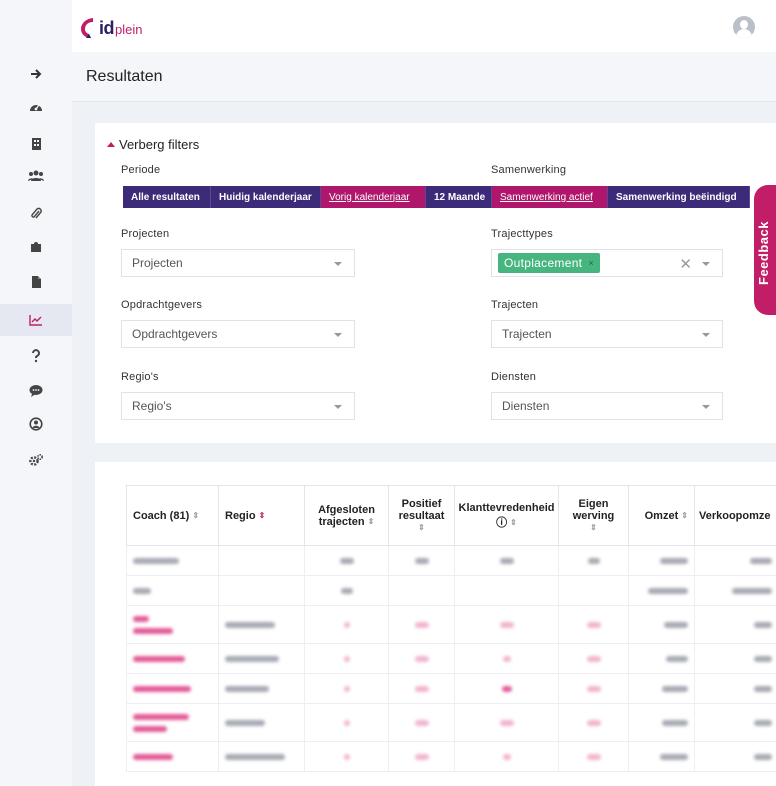  I want to click on sort-active-icon: ⇕, so click(262, 515).